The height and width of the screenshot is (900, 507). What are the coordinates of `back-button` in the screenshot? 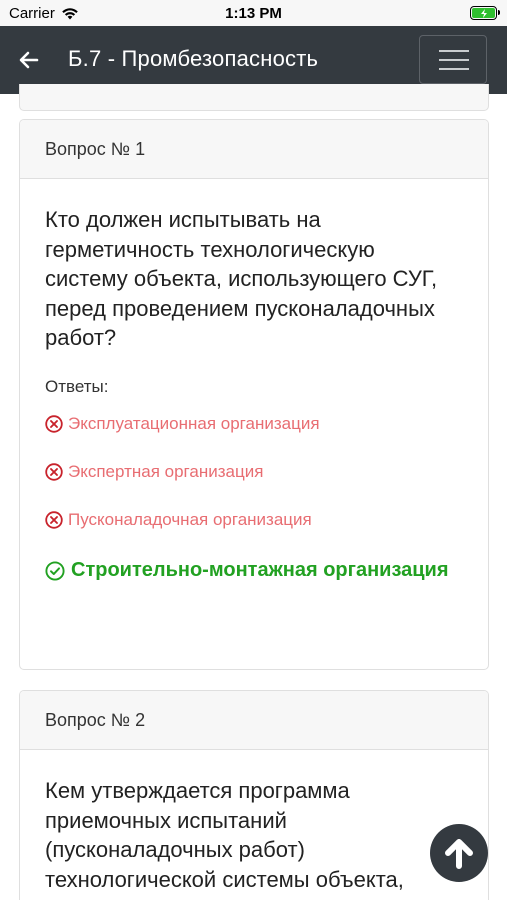 It's located at (29, 60).